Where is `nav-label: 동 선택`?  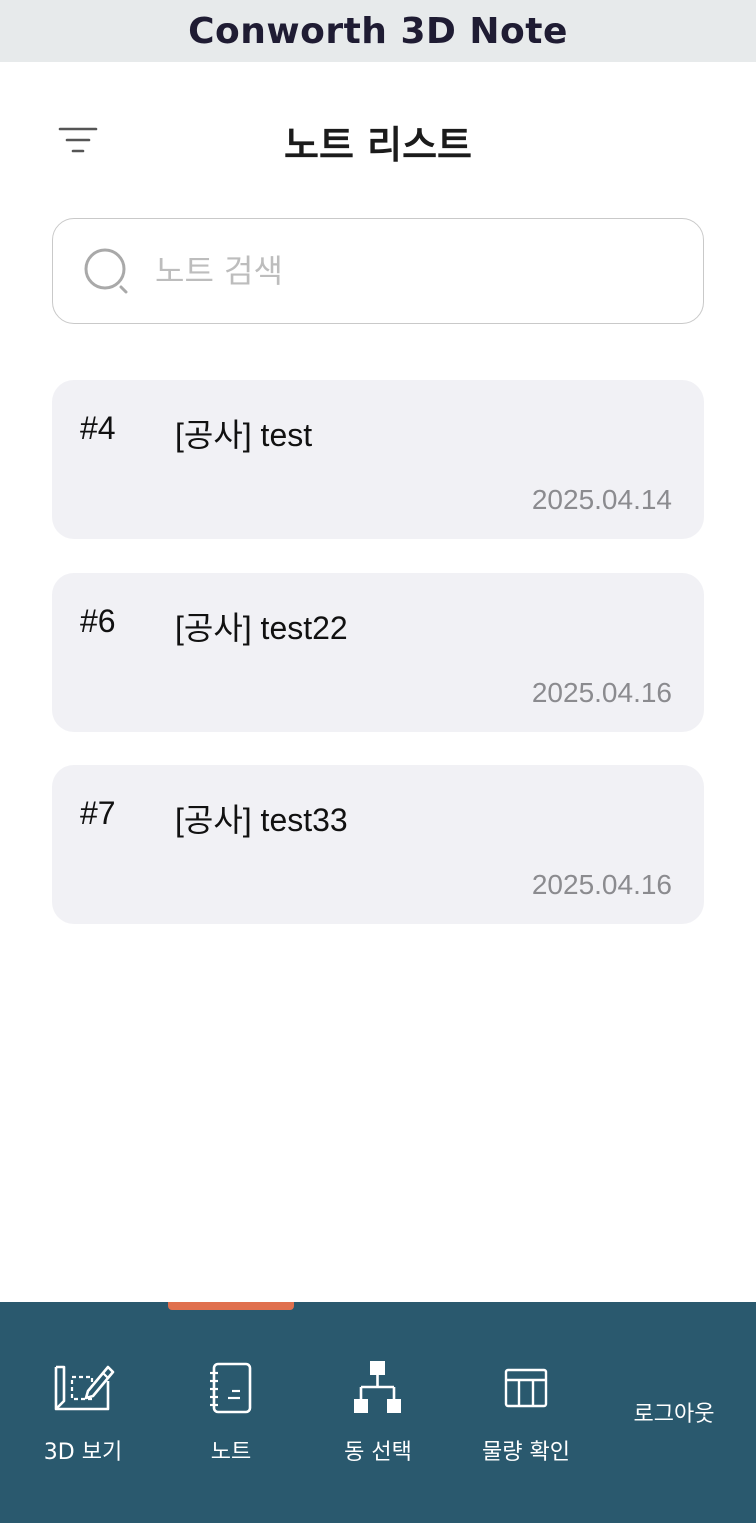 nav-label: 동 선택 is located at coordinates (378, 1452).